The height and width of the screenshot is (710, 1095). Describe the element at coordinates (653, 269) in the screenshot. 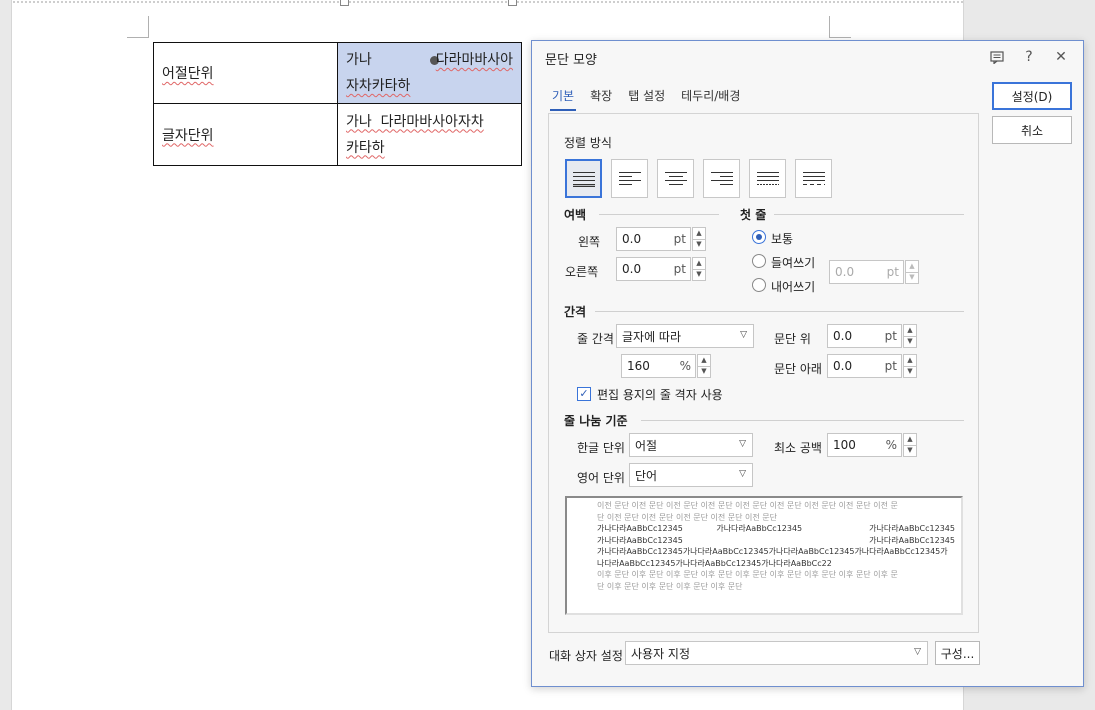

I see `right-margin-input: 0.0 pt` at that location.